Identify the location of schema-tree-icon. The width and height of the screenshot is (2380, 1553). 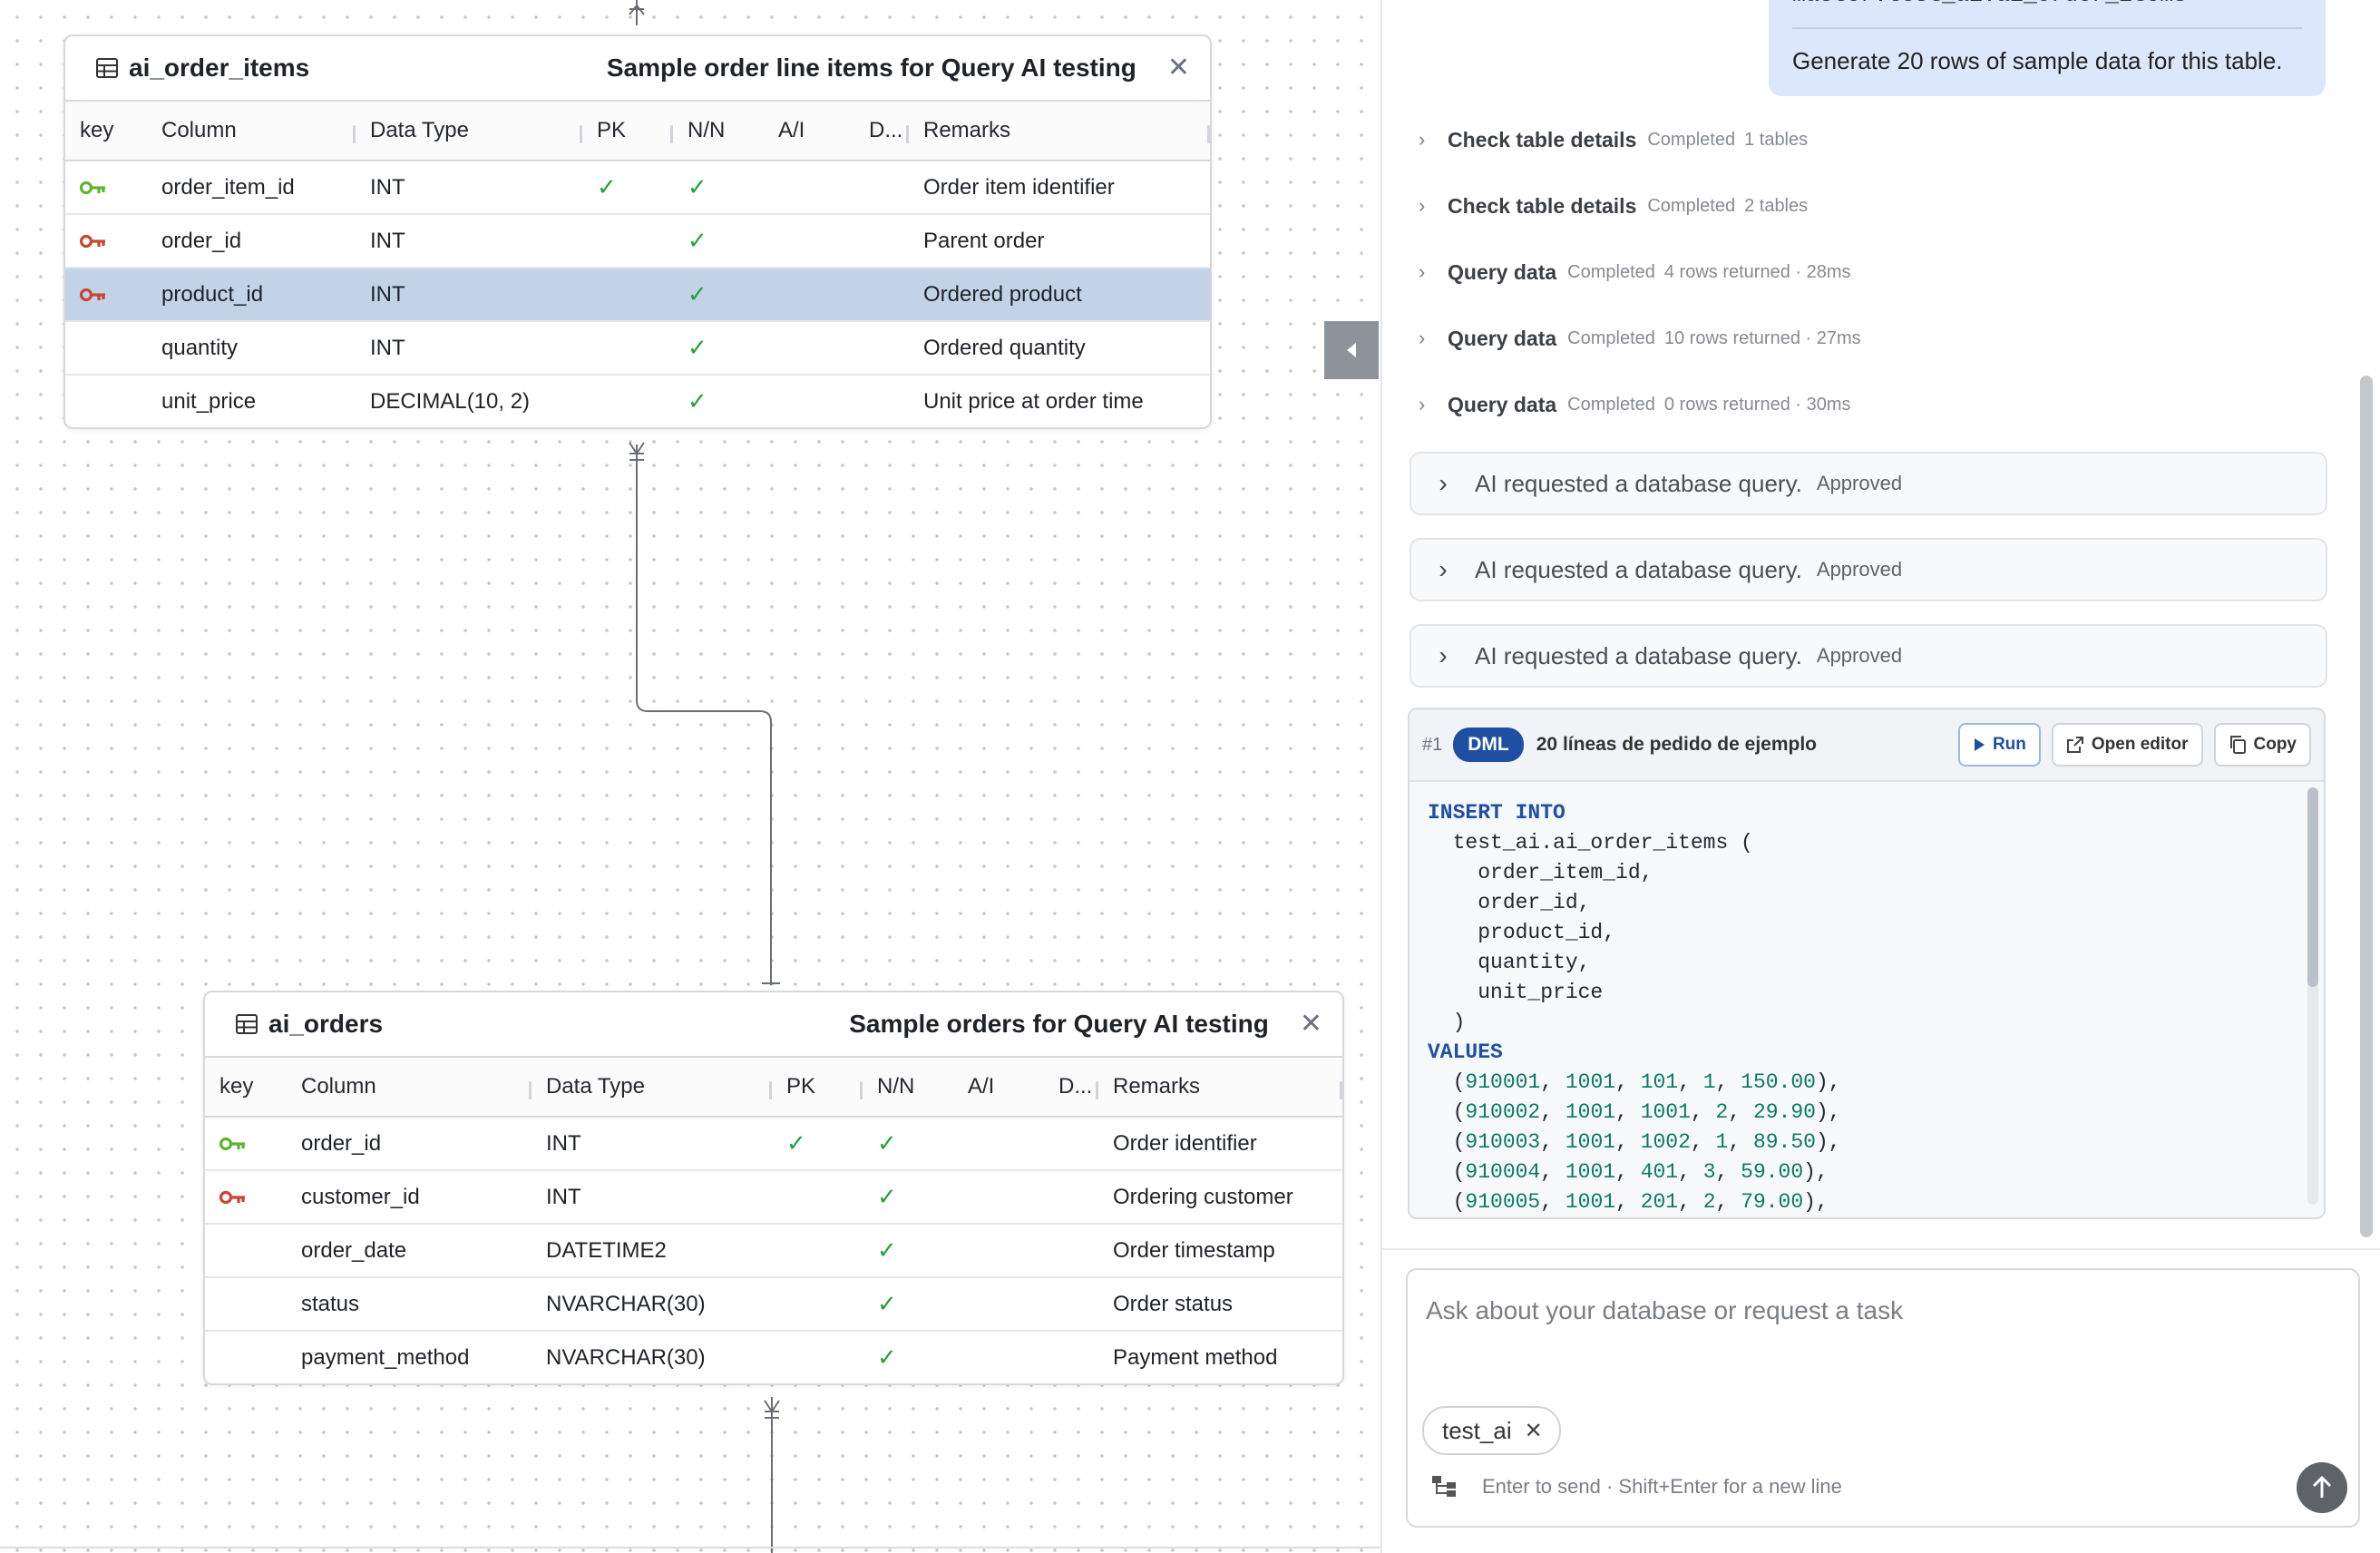
(1444, 1489).